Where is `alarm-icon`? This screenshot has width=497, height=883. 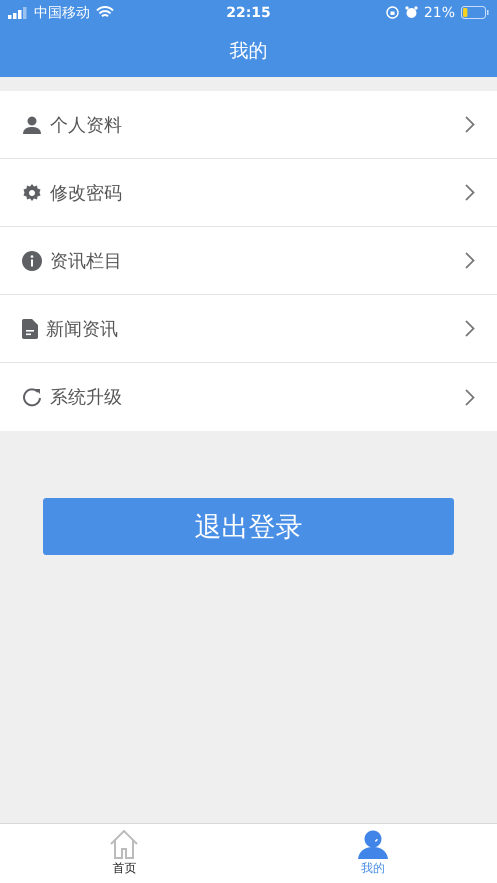
alarm-icon is located at coordinates (411, 12).